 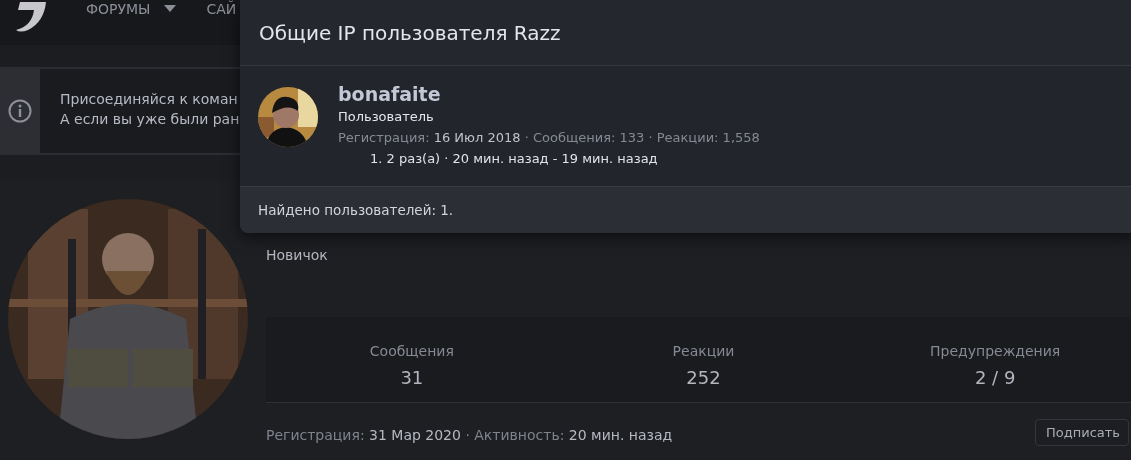 I want to click on user-role: Пользователь, so click(x=386, y=116).